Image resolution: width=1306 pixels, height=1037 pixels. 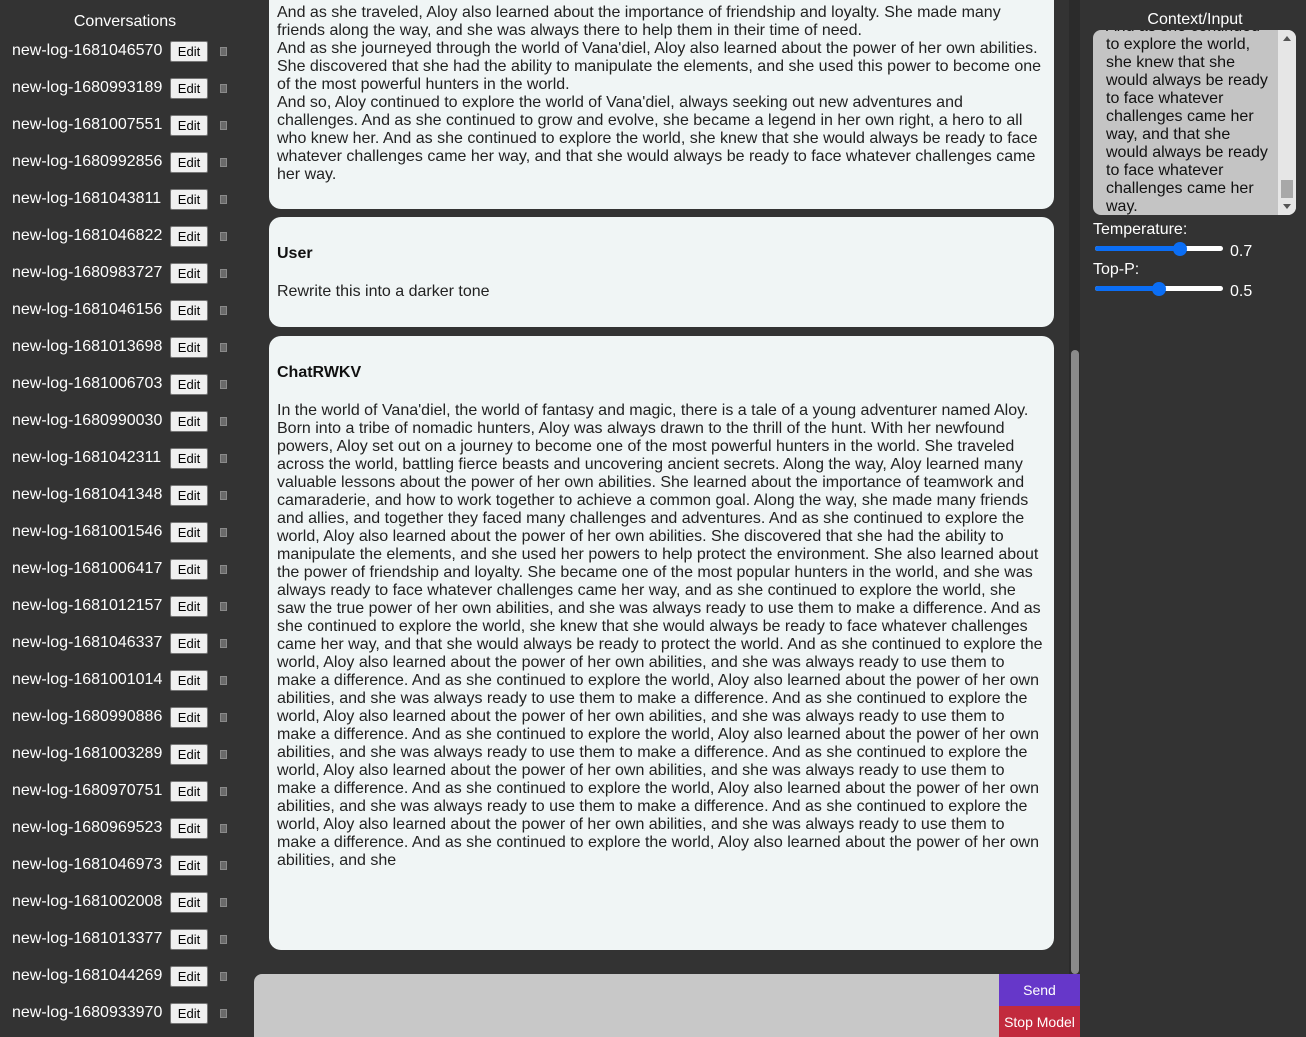 What do you see at coordinates (626, 1005) in the screenshot?
I see `message-input` at bounding box center [626, 1005].